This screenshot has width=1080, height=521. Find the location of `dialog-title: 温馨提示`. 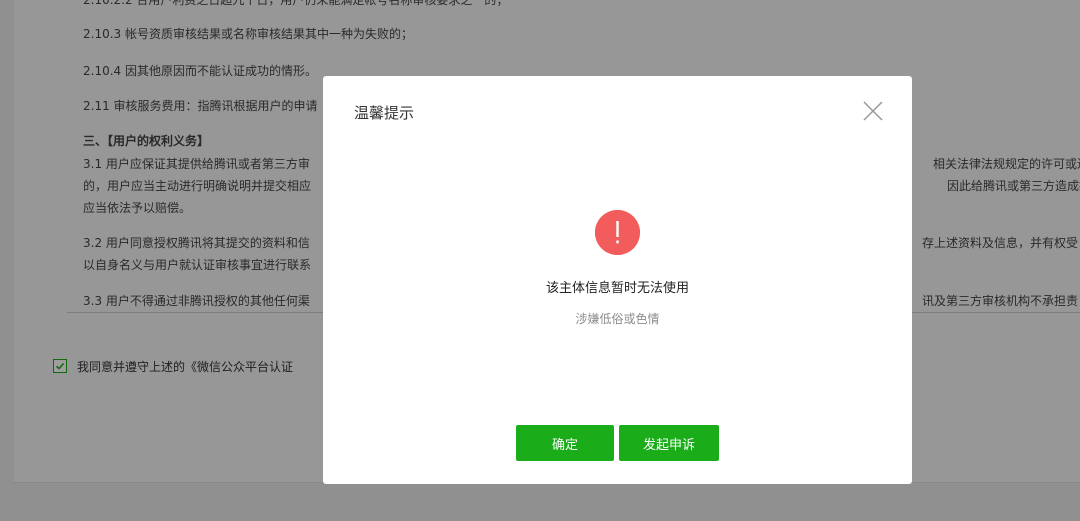

dialog-title: 温馨提示 is located at coordinates (384, 113).